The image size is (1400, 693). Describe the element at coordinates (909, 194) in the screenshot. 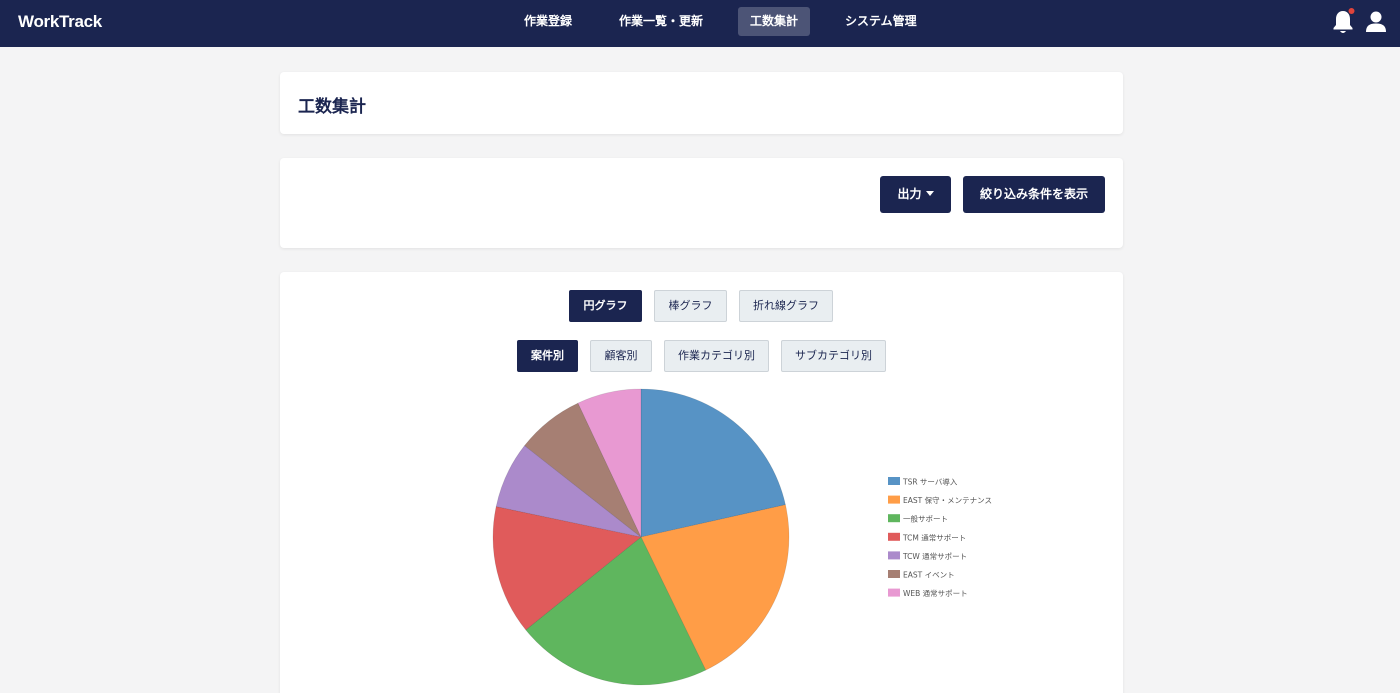

I see `export-button-label: 出力` at that location.